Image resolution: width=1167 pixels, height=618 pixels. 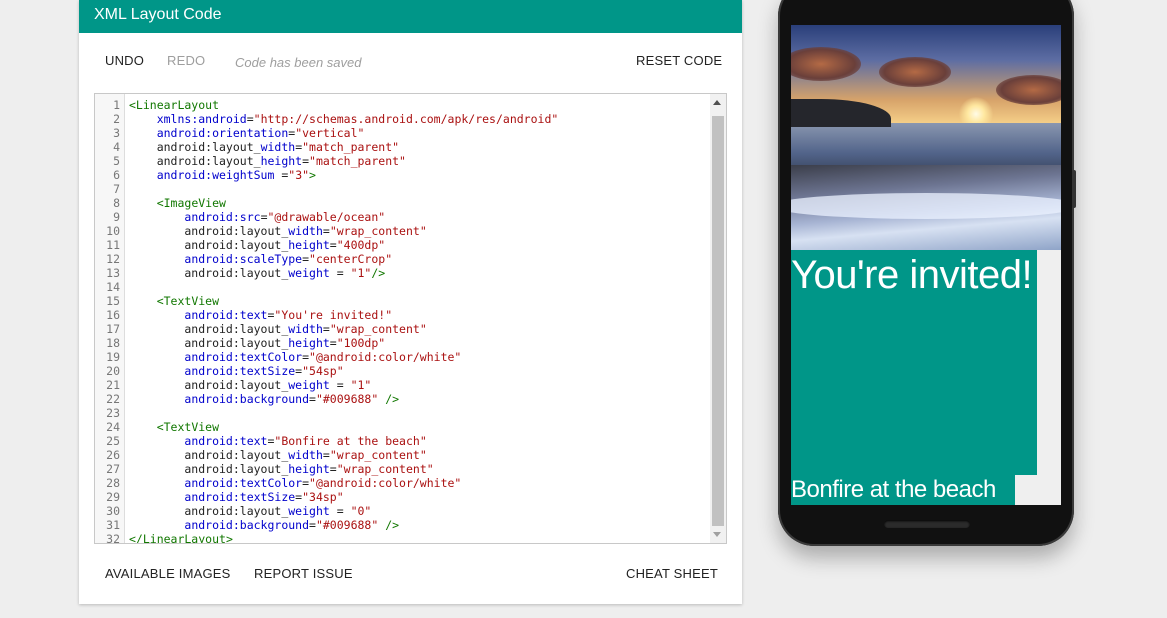 I want to click on line-number: 13, so click(x=113, y=273).